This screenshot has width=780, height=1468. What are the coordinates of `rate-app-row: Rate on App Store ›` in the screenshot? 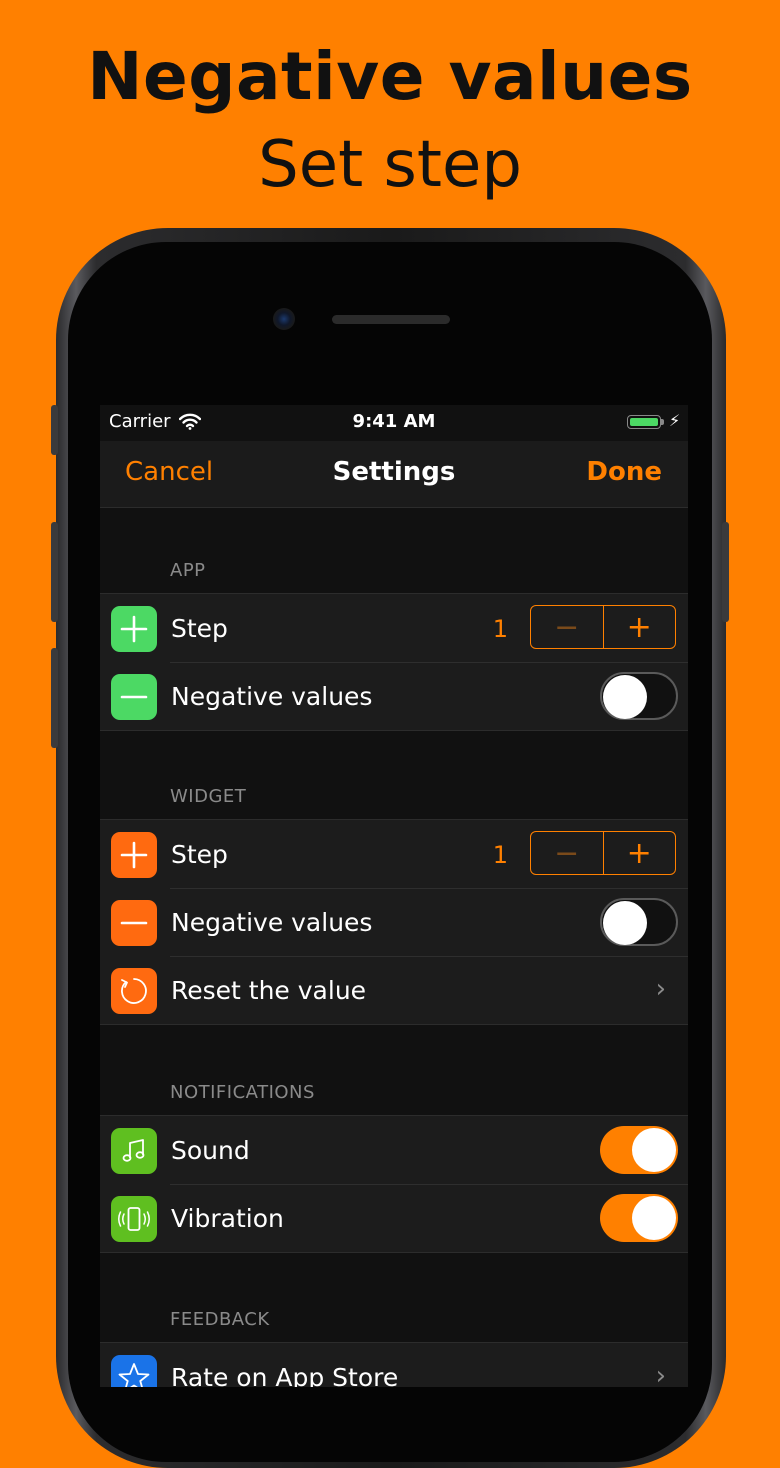 It's located at (394, 1365).